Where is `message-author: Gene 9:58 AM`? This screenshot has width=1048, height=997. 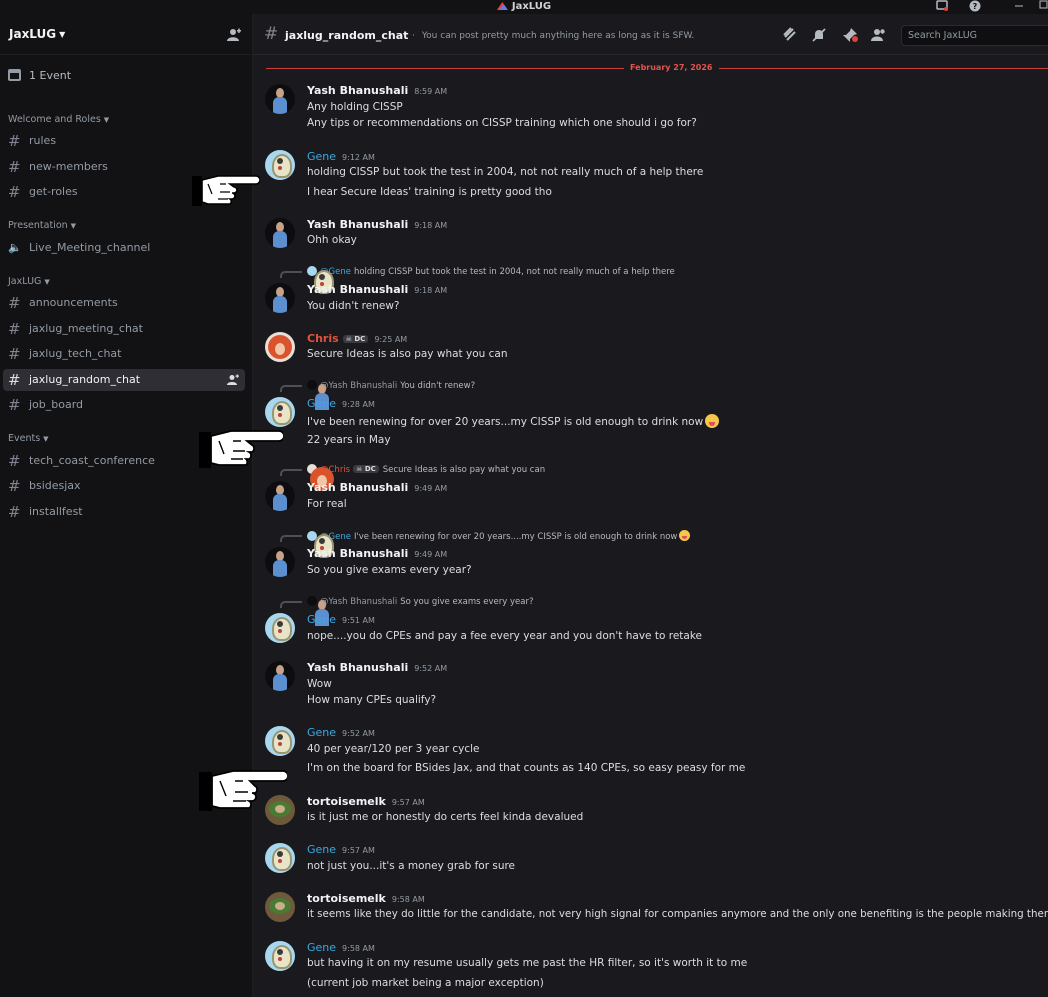 message-author: Gene 9:58 AM is located at coordinates (341, 947).